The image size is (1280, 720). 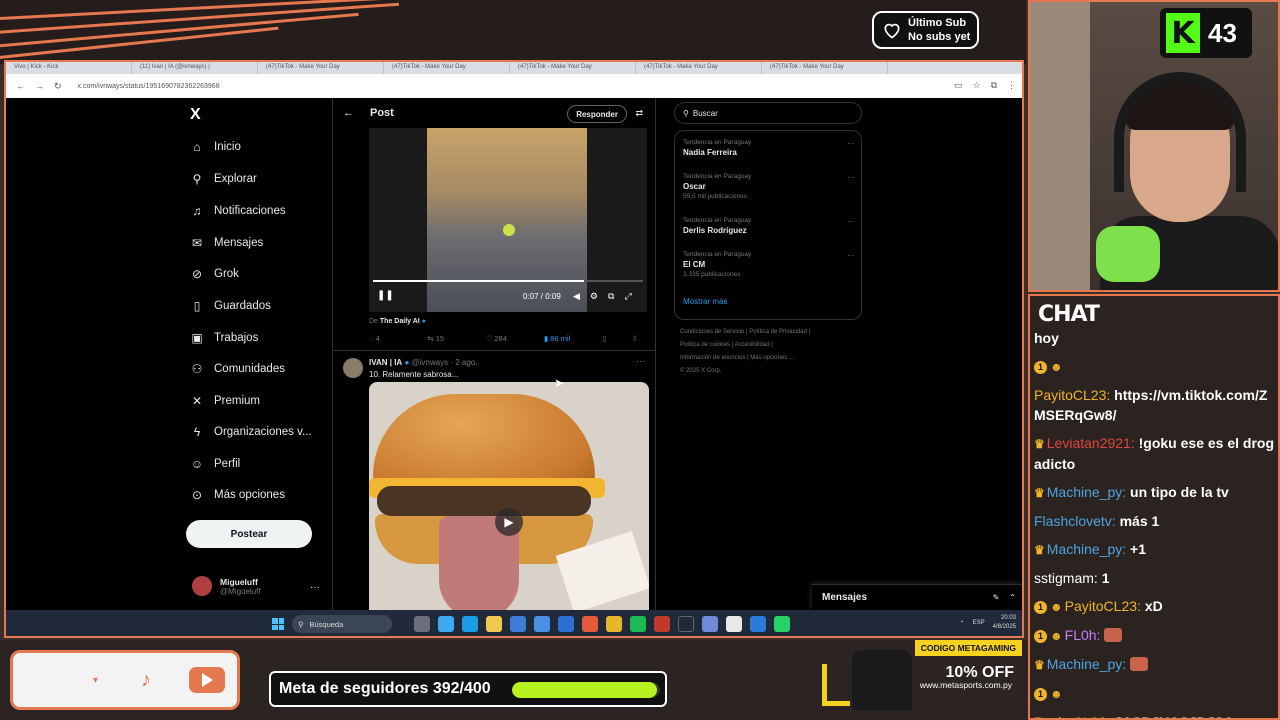 What do you see at coordinates (249, 534) in the screenshot?
I see `post-button: Postear` at bounding box center [249, 534].